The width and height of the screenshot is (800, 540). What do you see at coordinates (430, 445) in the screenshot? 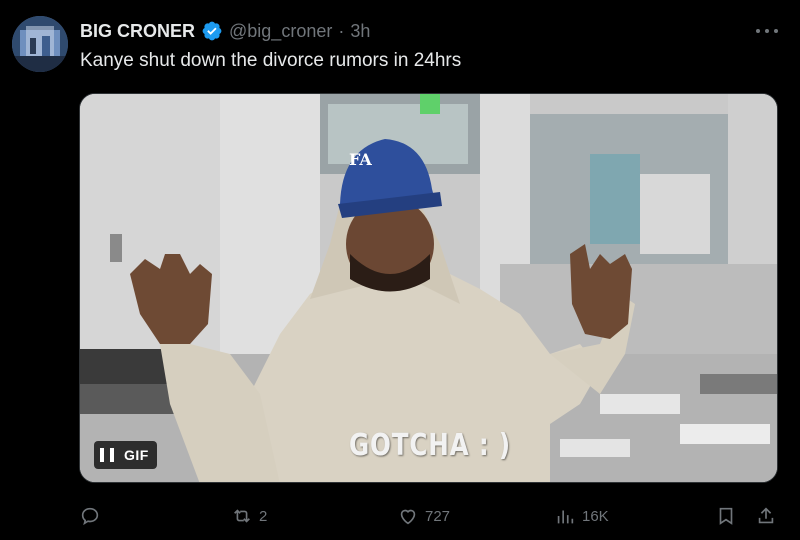
I see `gif-caption: GOTCHA : )` at bounding box center [430, 445].